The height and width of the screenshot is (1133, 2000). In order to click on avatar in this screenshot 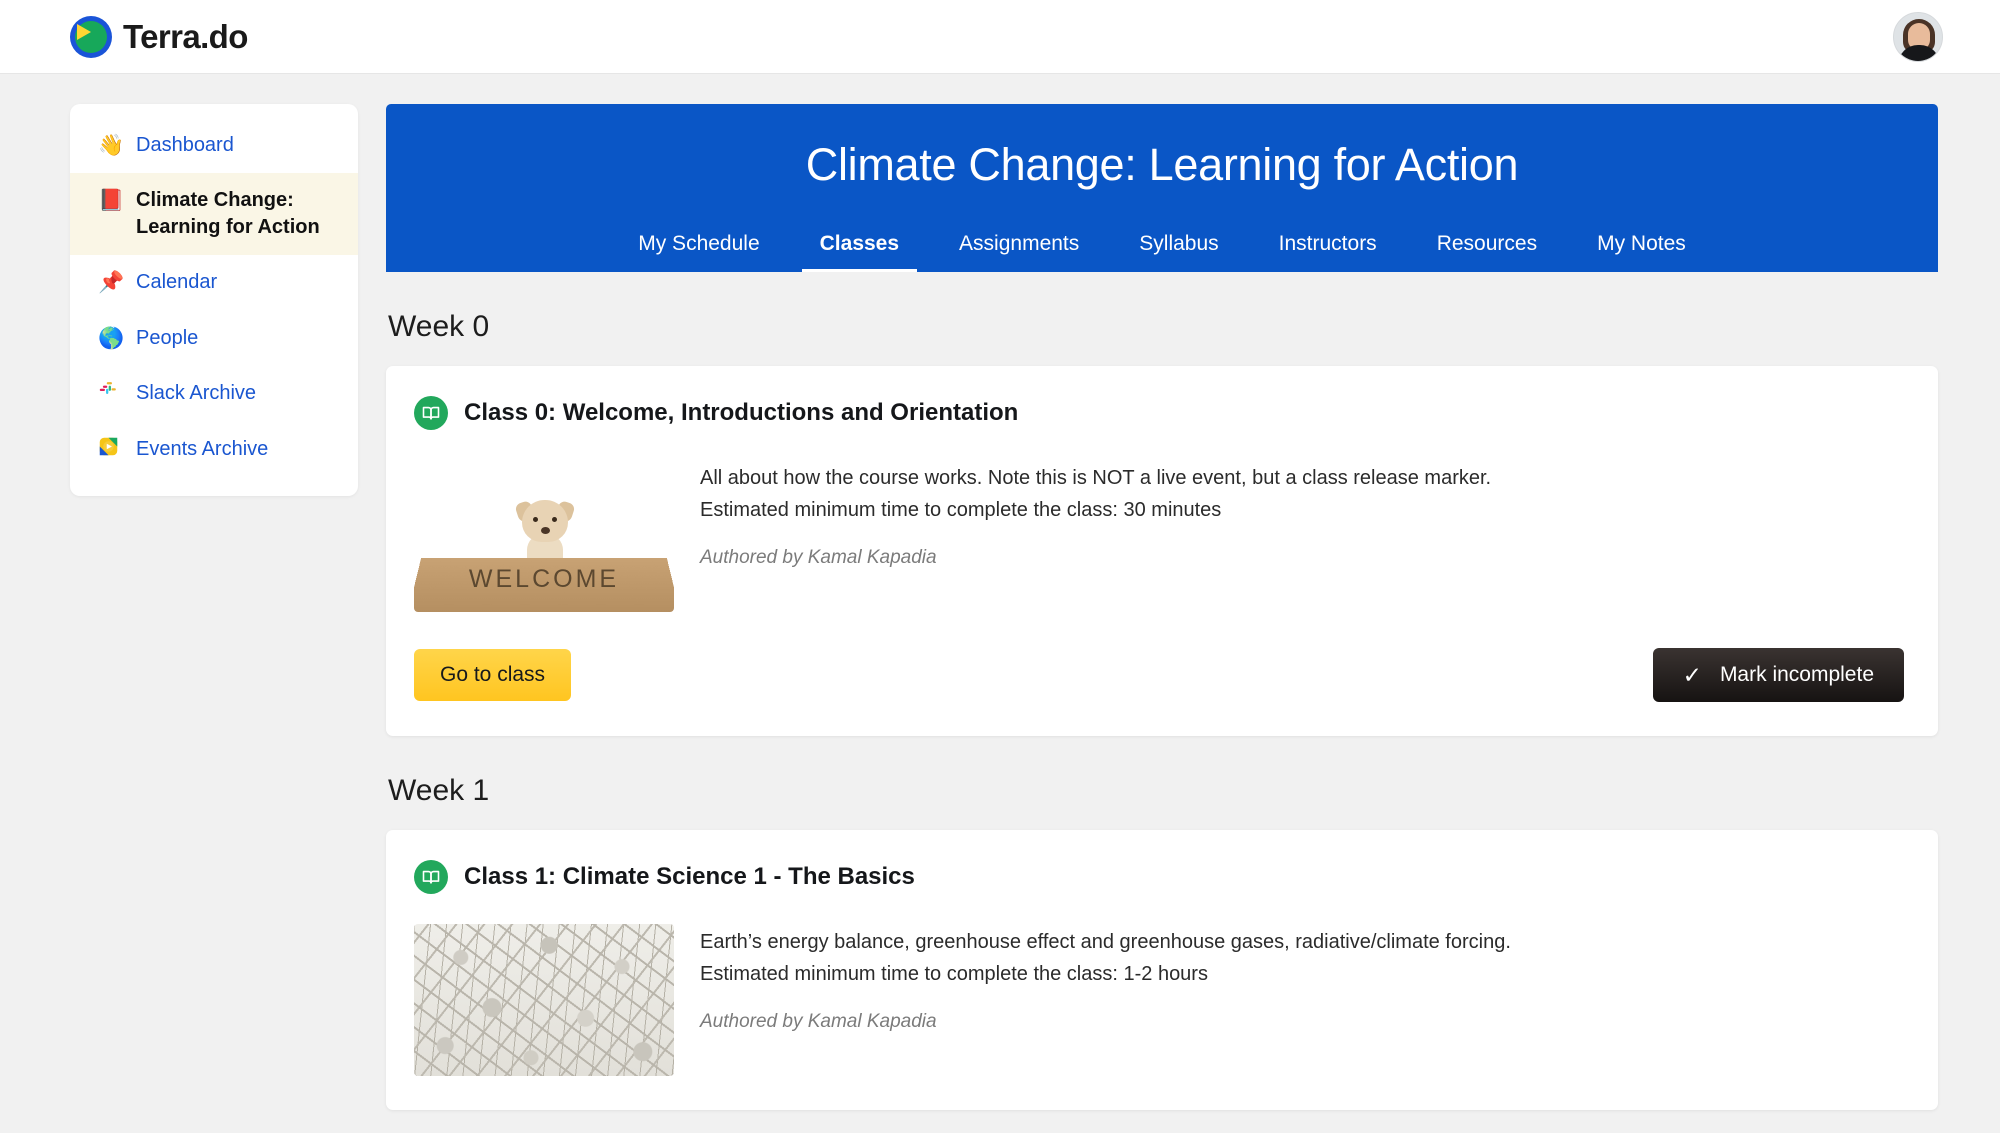, I will do `click(1918, 37)`.